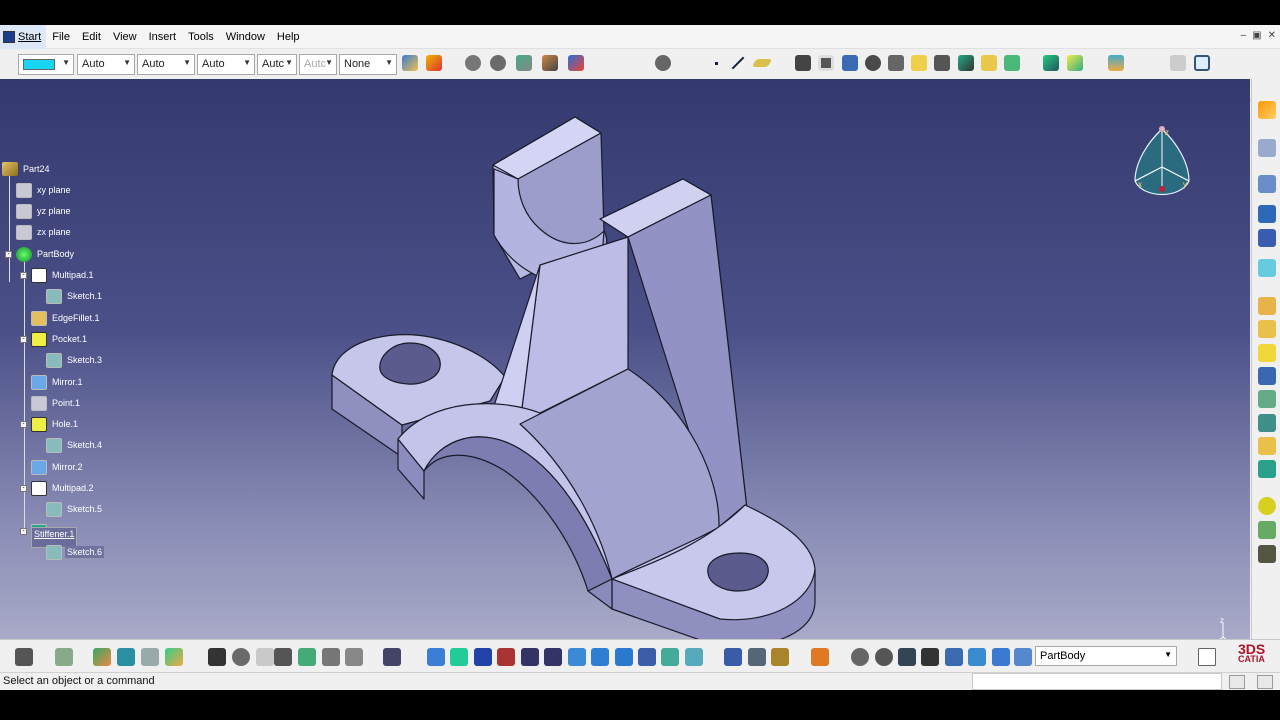  Describe the element at coordinates (283, 657) in the screenshot. I see `design-table-icon` at that location.